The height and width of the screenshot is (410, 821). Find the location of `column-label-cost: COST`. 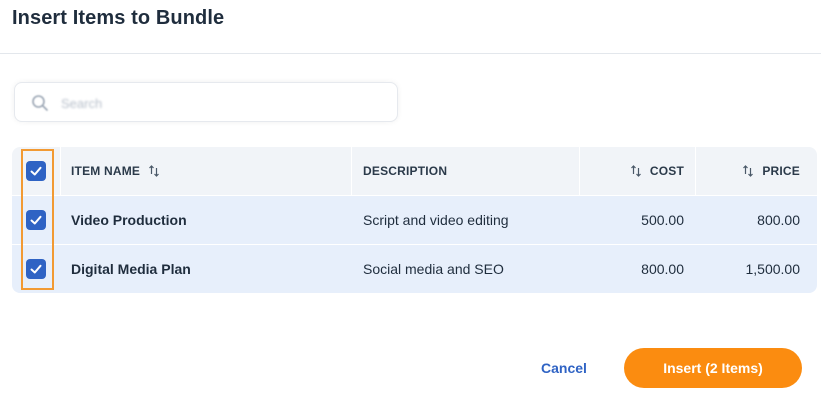

column-label-cost: COST is located at coordinates (666, 171).